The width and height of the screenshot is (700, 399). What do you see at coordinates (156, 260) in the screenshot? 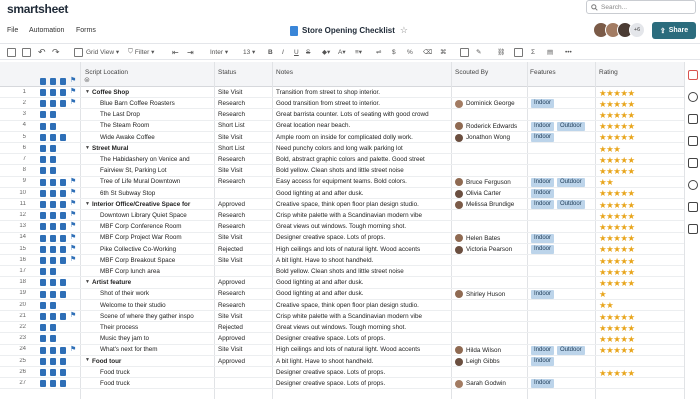
I see `location-cell: MBF Corp Breakout Space` at bounding box center [156, 260].